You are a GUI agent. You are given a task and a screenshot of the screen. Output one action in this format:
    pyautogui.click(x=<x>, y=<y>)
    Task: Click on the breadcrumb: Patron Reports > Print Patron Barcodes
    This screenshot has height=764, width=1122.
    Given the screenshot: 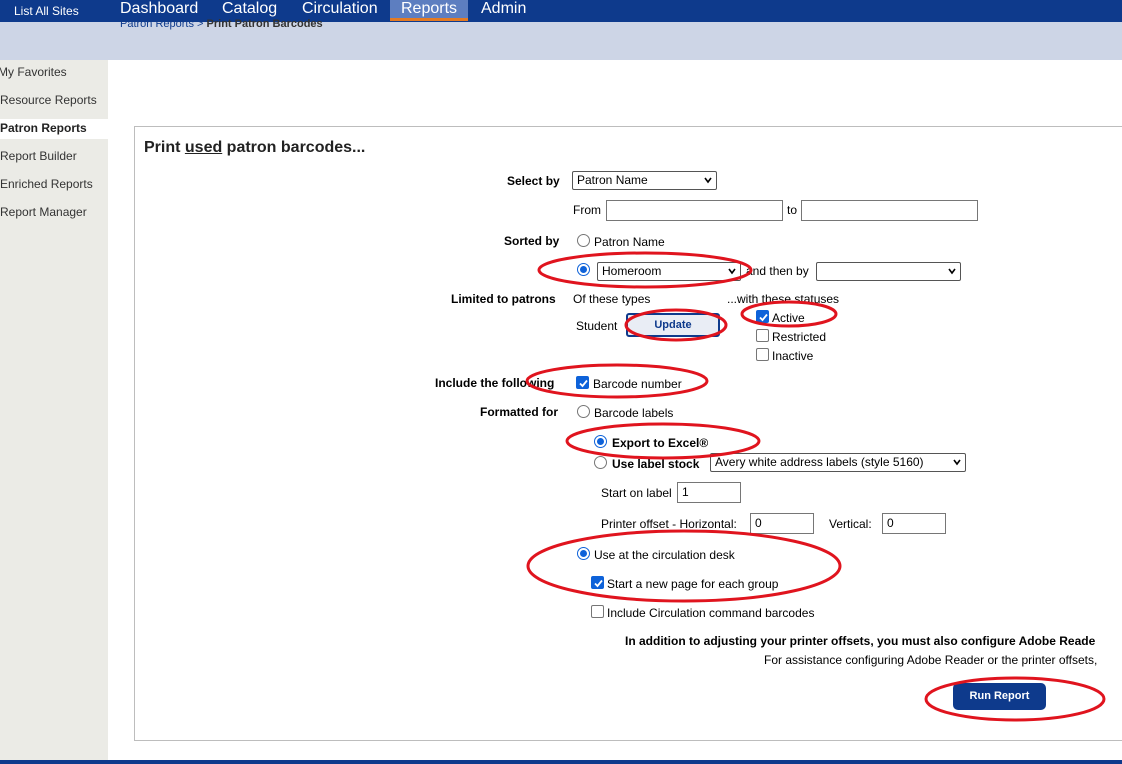 What is the action you would take?
    pyautogui.click(x=221, y=24)
    